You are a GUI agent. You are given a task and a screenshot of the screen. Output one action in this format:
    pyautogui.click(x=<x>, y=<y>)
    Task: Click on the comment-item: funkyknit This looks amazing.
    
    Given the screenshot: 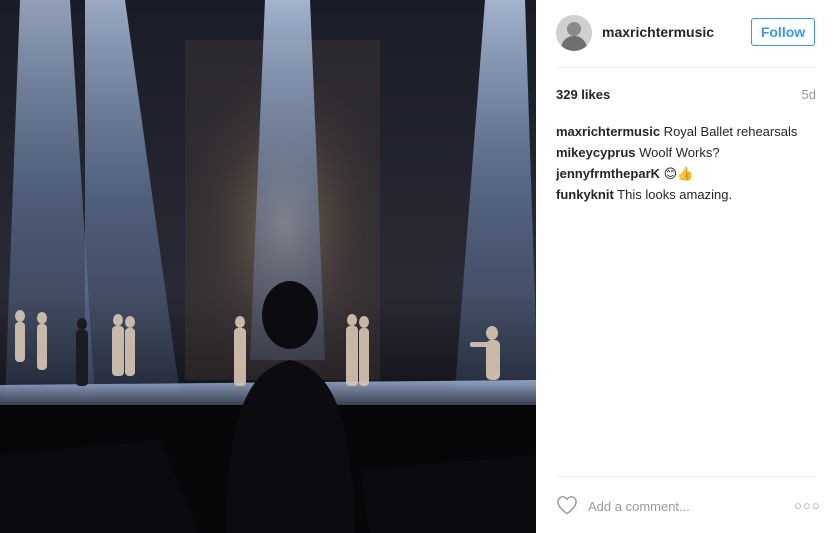 What is the action you would take?
    pyautogui.click(x=688, y=194)
    